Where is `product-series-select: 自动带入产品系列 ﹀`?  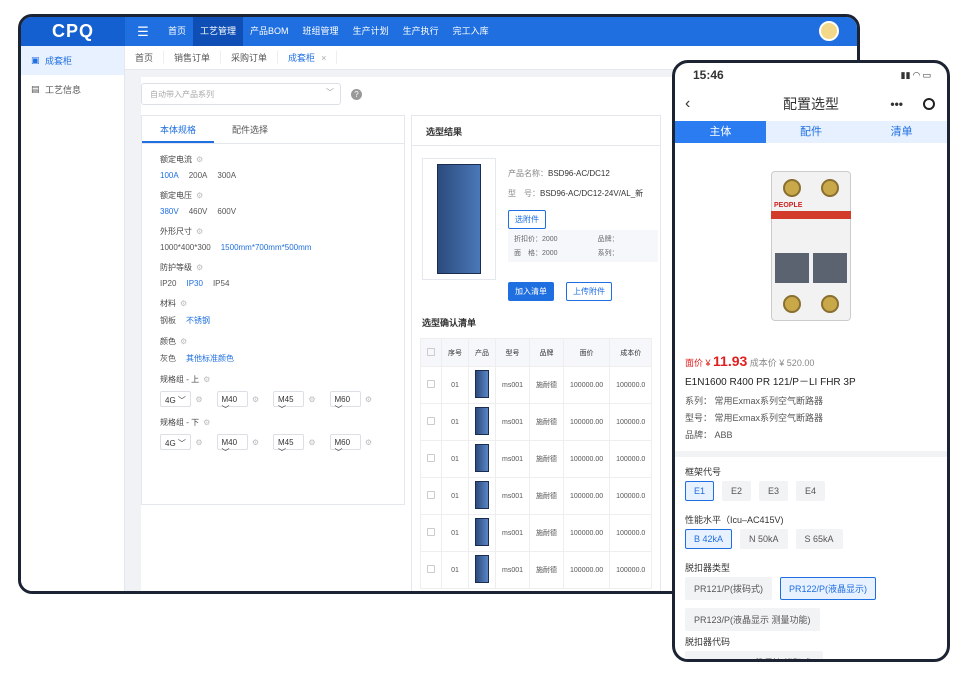
product-series-select: 自动带入产品系列 ﹀ is located at coordinates (241, 94).